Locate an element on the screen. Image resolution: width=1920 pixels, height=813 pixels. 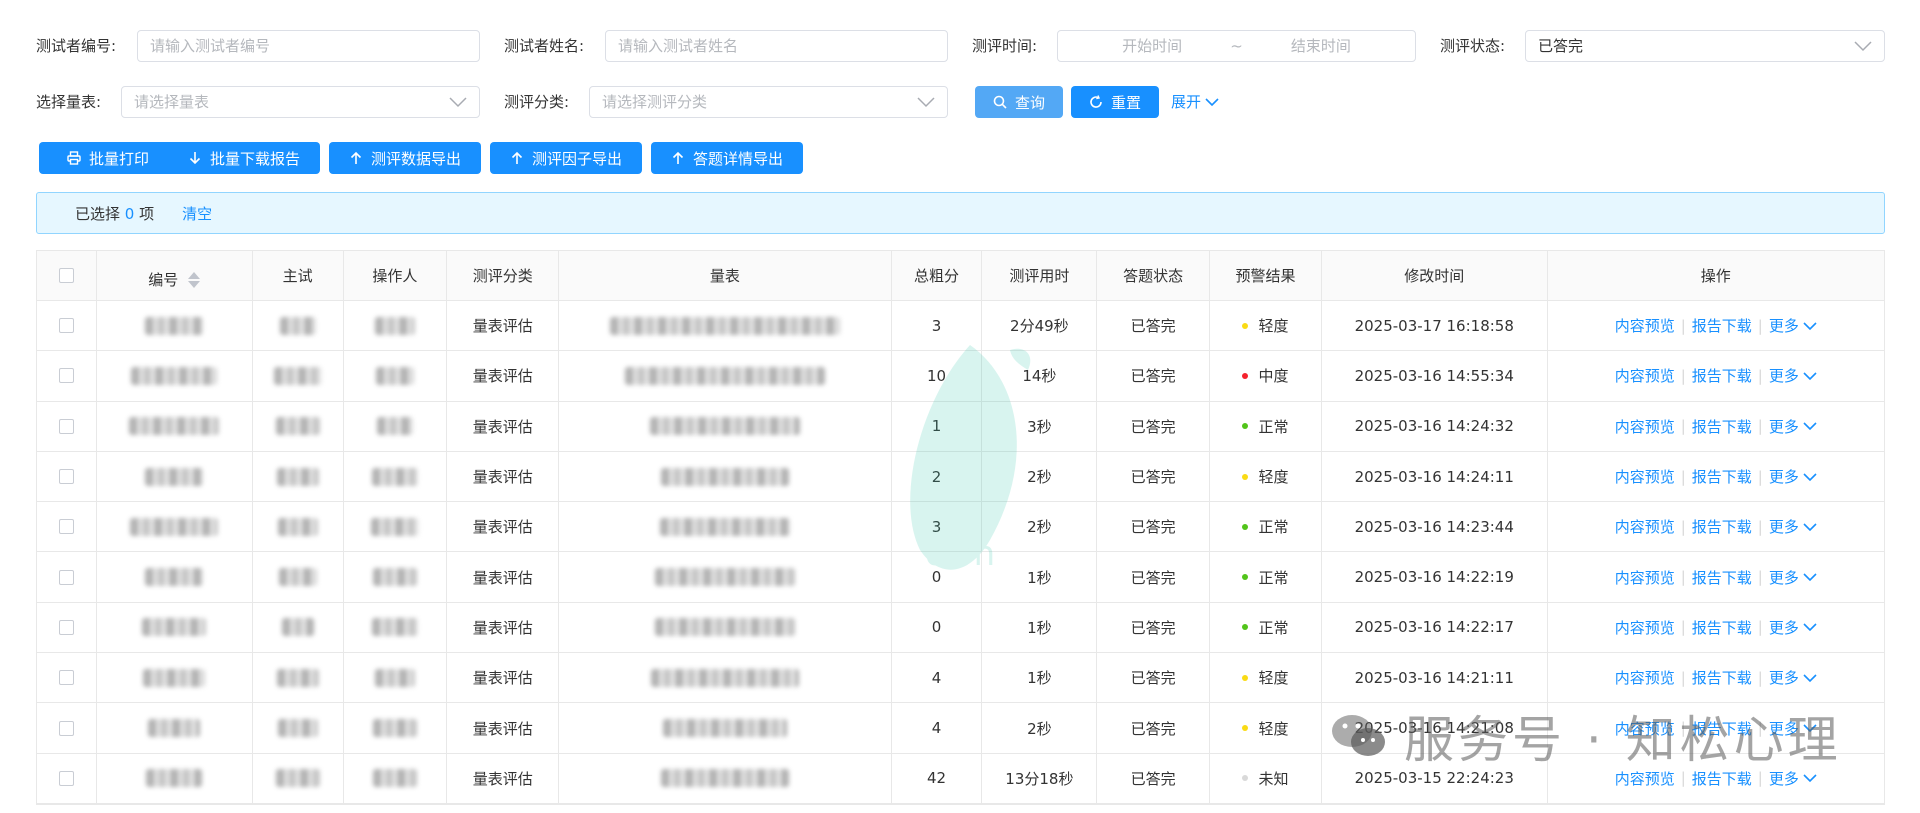
export-factor-button: 测评因子导出 is located at coordinates (566, 158).